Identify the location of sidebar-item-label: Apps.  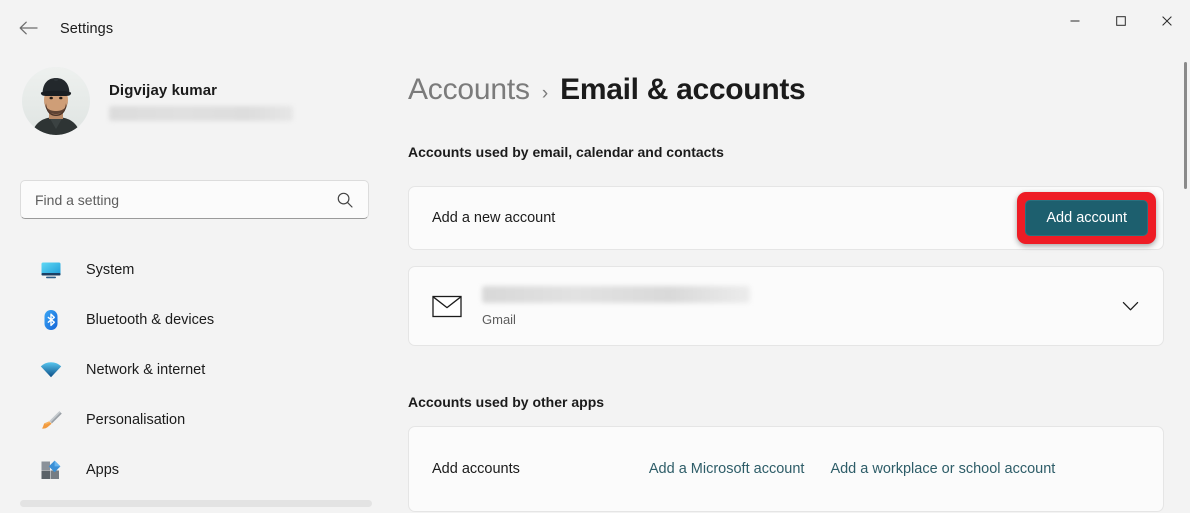
(103, 470).